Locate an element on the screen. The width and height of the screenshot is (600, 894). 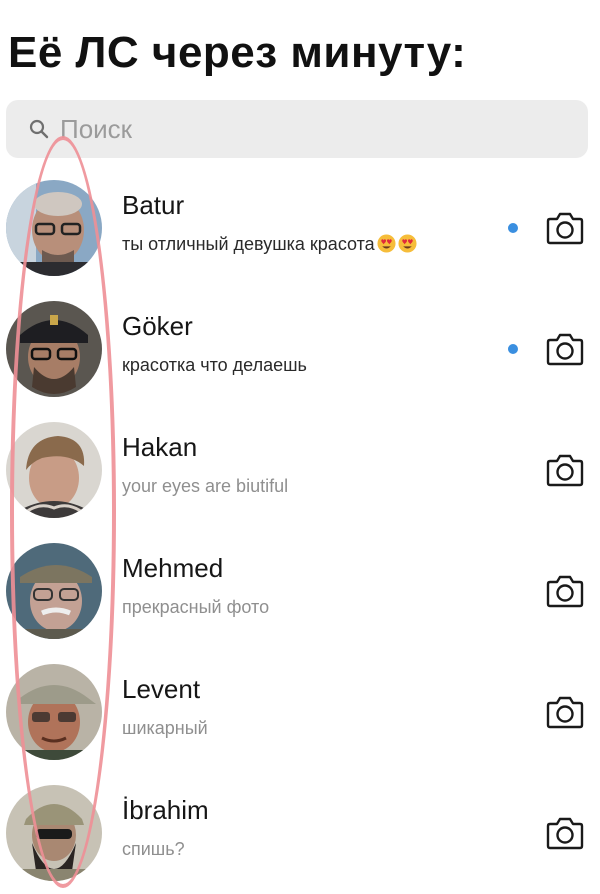
chat-row-hakan: Hakan your eyes are biutiful is located at coordinates (300, 470).